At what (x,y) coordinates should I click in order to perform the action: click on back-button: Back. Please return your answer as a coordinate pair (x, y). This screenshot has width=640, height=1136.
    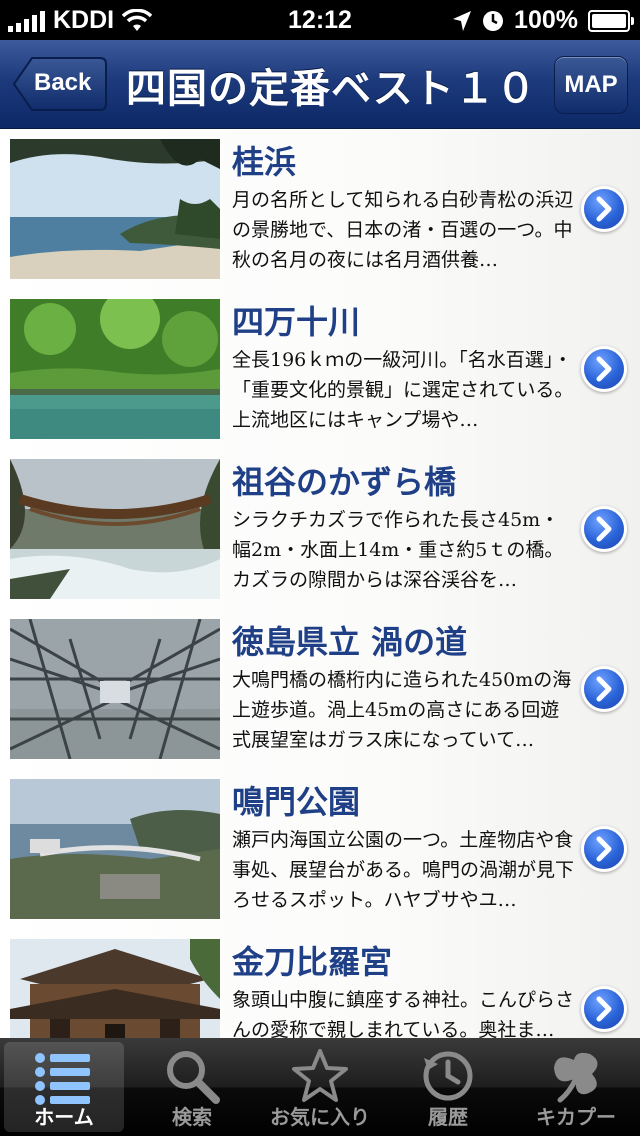
    Looking at the image, I should click on (60, 84).